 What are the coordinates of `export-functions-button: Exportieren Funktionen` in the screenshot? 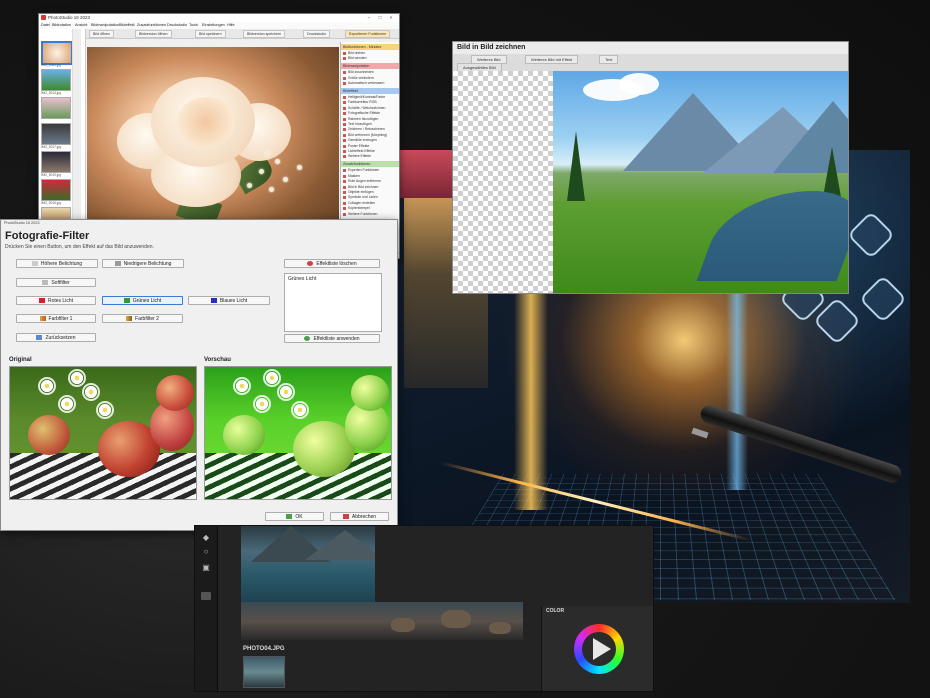 It's located at (368, 34).